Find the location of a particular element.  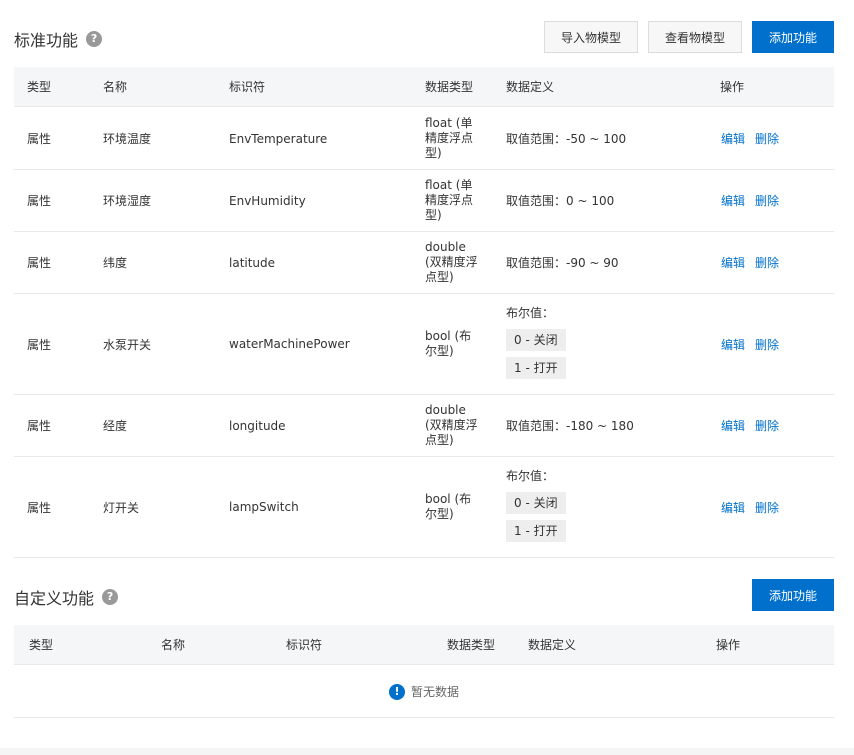

cell-name: 环境湿度 is located at coordinates (127, 201).